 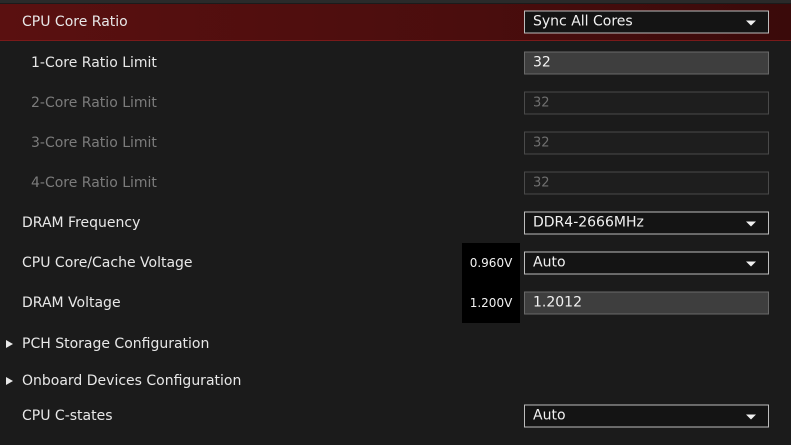 What do you see at coordinates (395, 143) in the screenshot?
I see `setting-row-3-core-ratio-limit: 3-Core Ratio Limit 32` at bounding box center [395, 143].